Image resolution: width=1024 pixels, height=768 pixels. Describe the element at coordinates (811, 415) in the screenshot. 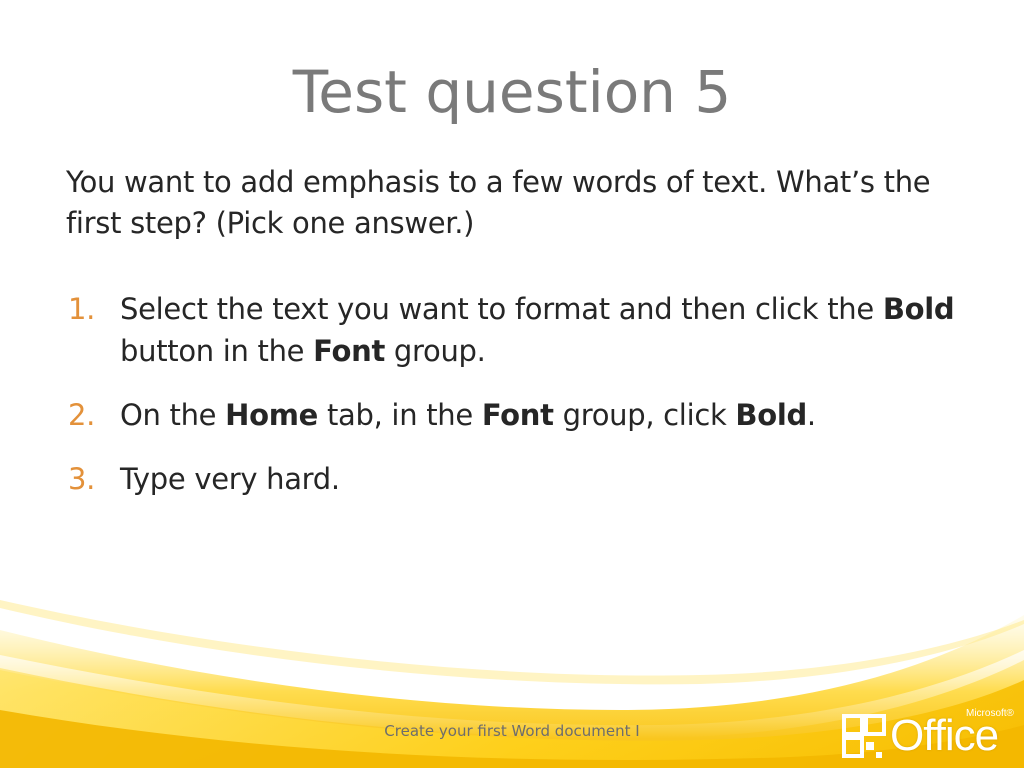

I see `answer-text-part: .` at that location.